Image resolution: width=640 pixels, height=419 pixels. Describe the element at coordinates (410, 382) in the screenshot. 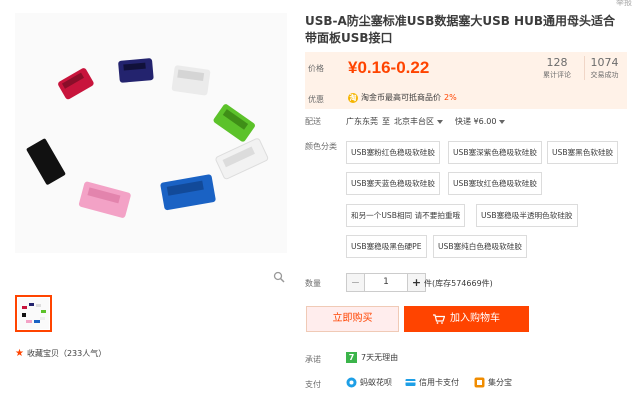

I see `credit-card-icon` at that location.